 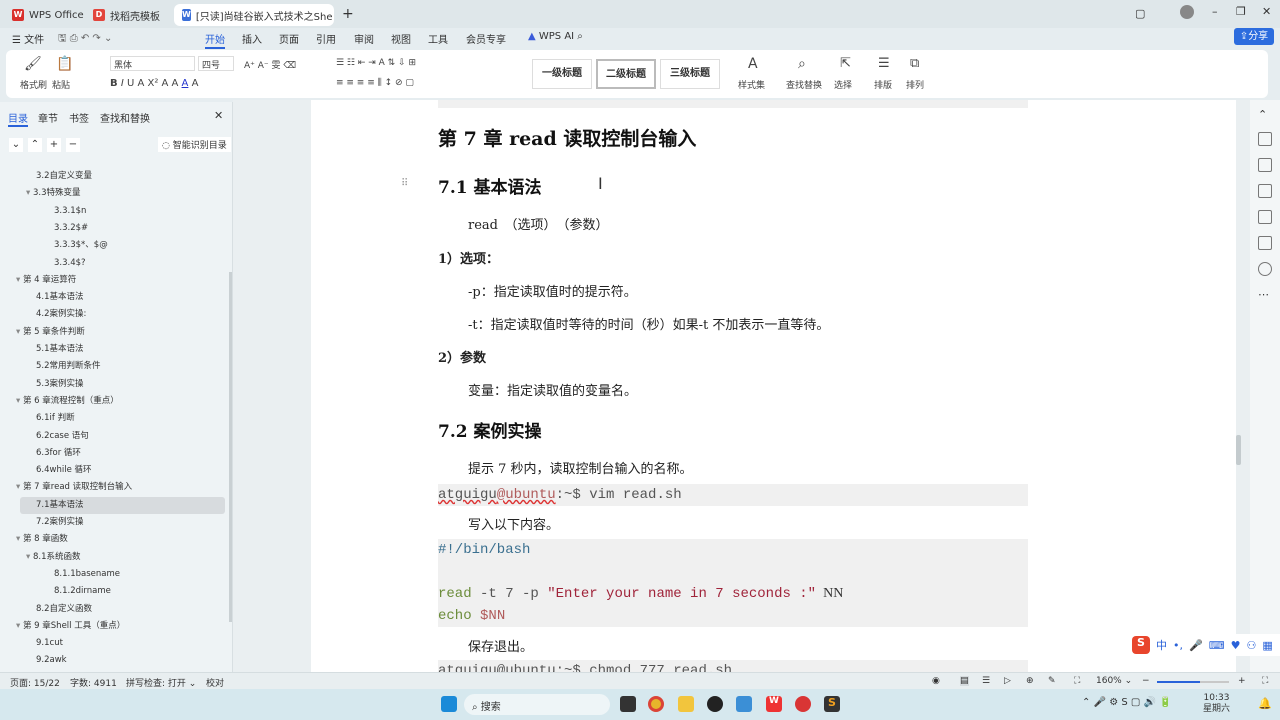 I want to click on zoom-select: 160% ⌄, so click(x=1114, y=681).